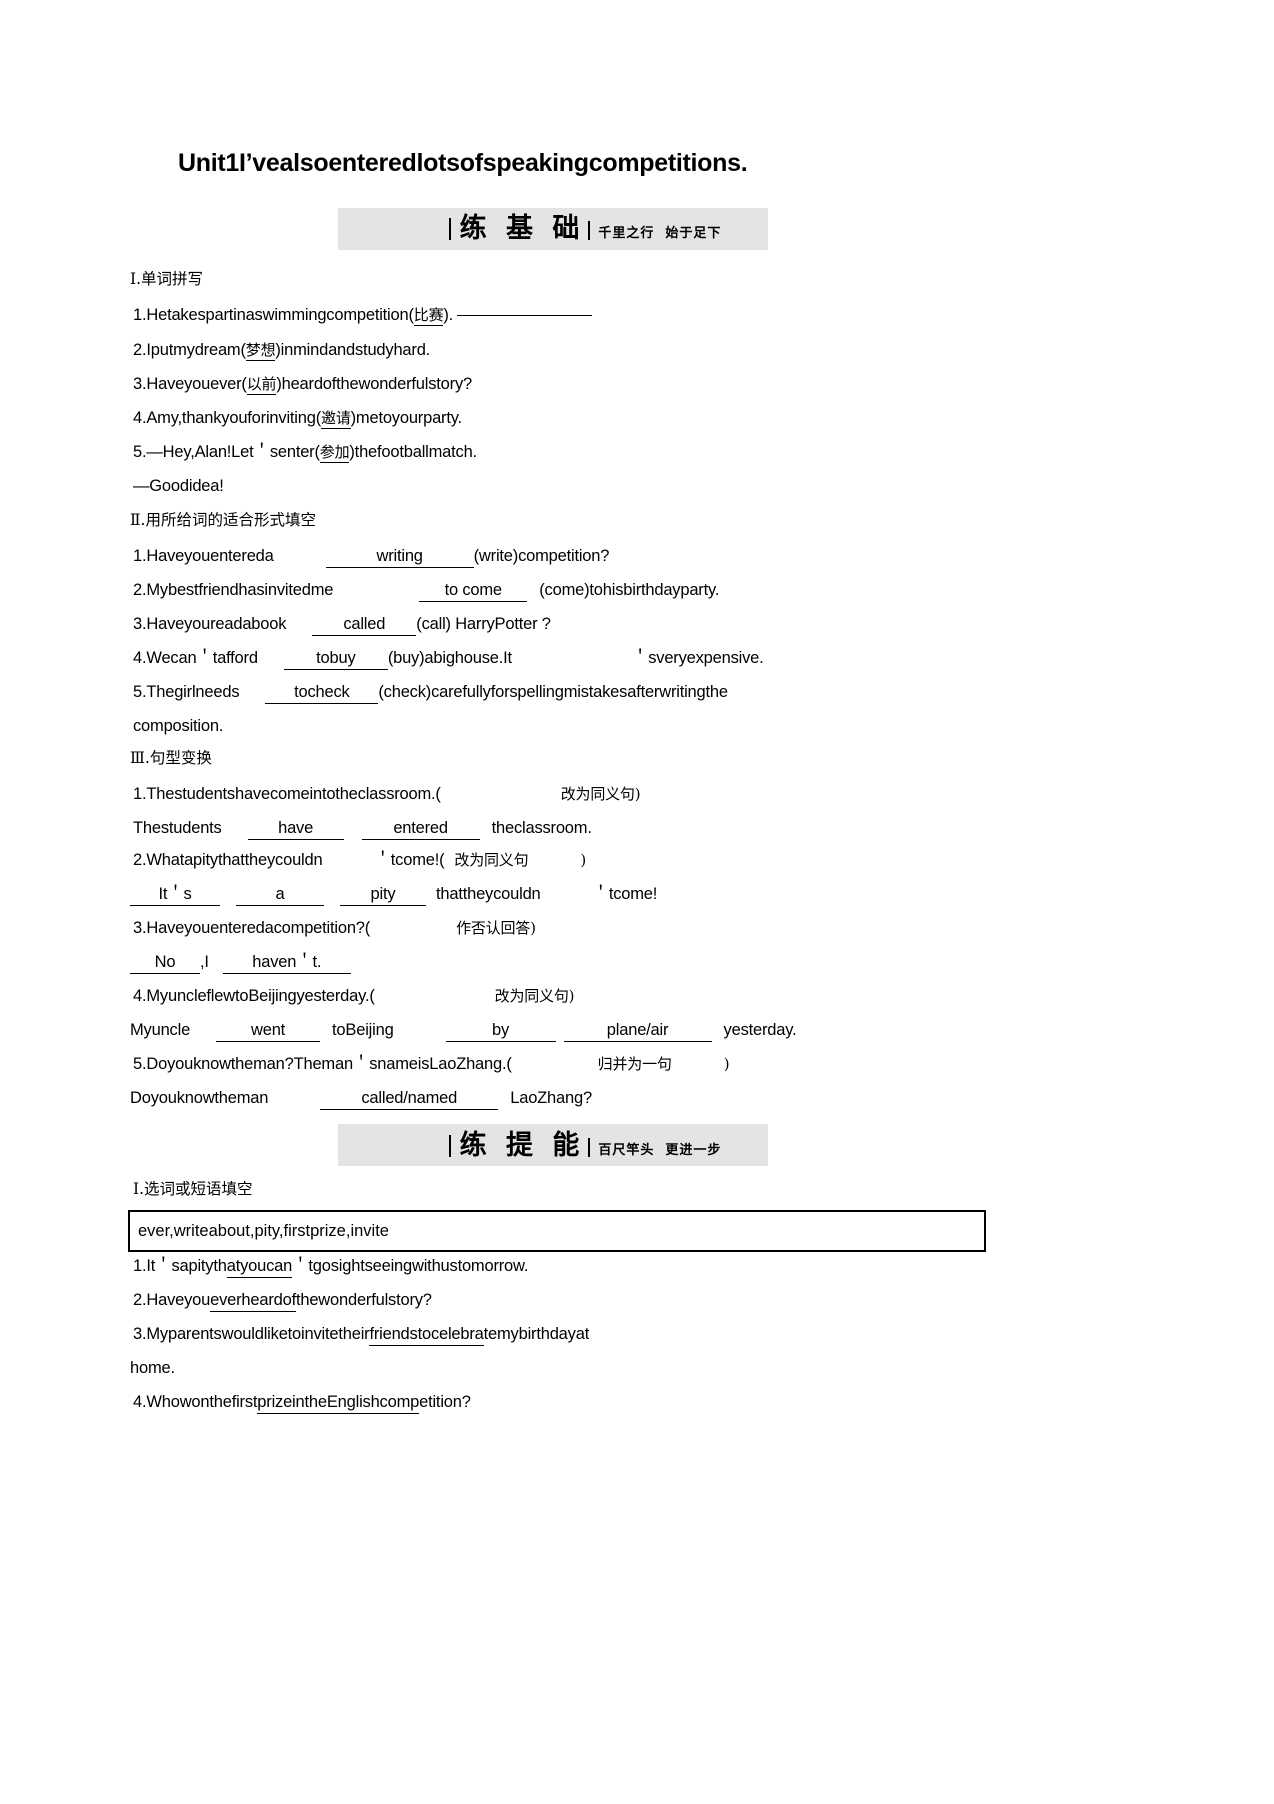  I want to click on list-item: 1.Hetakespartinaswimmingcompetition(比赛)., so click(363, 316).